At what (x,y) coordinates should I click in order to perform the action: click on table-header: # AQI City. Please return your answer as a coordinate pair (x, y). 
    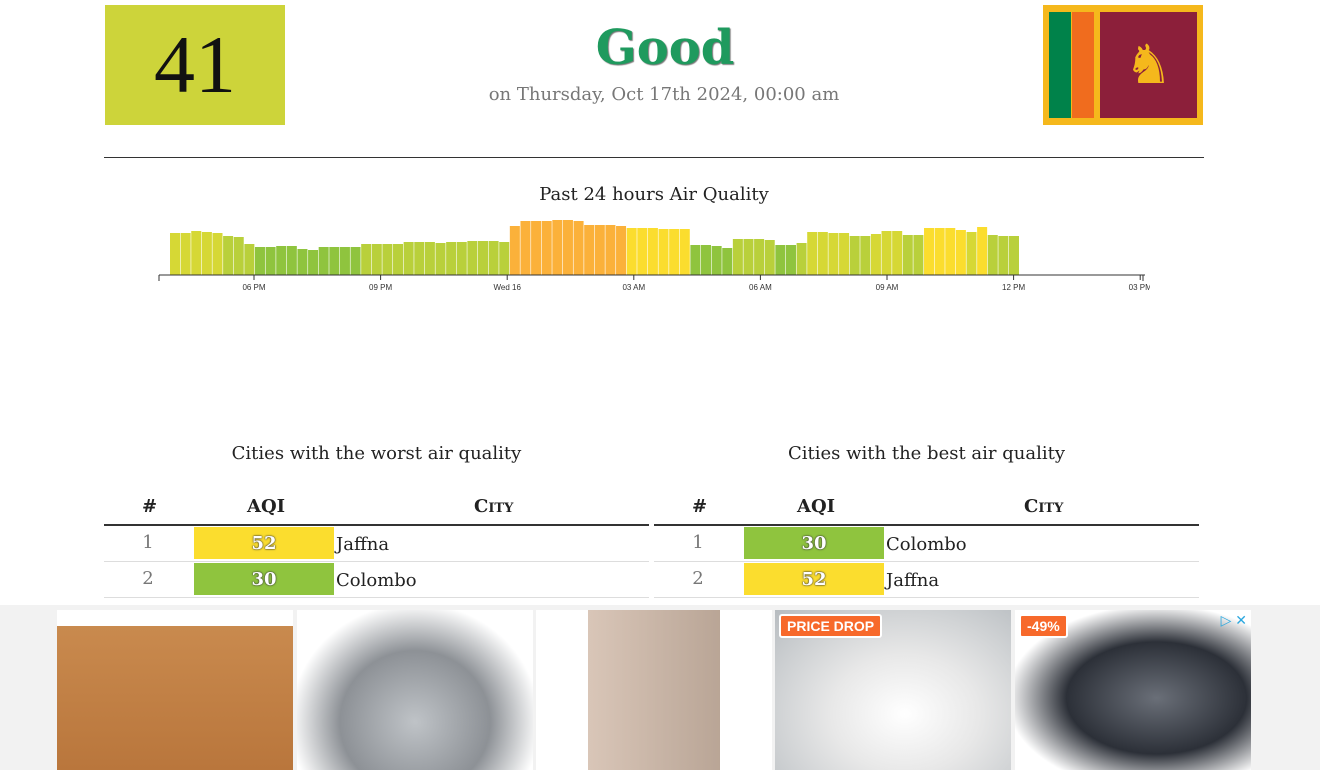
    Looking at the image, I should click on (926, 508).